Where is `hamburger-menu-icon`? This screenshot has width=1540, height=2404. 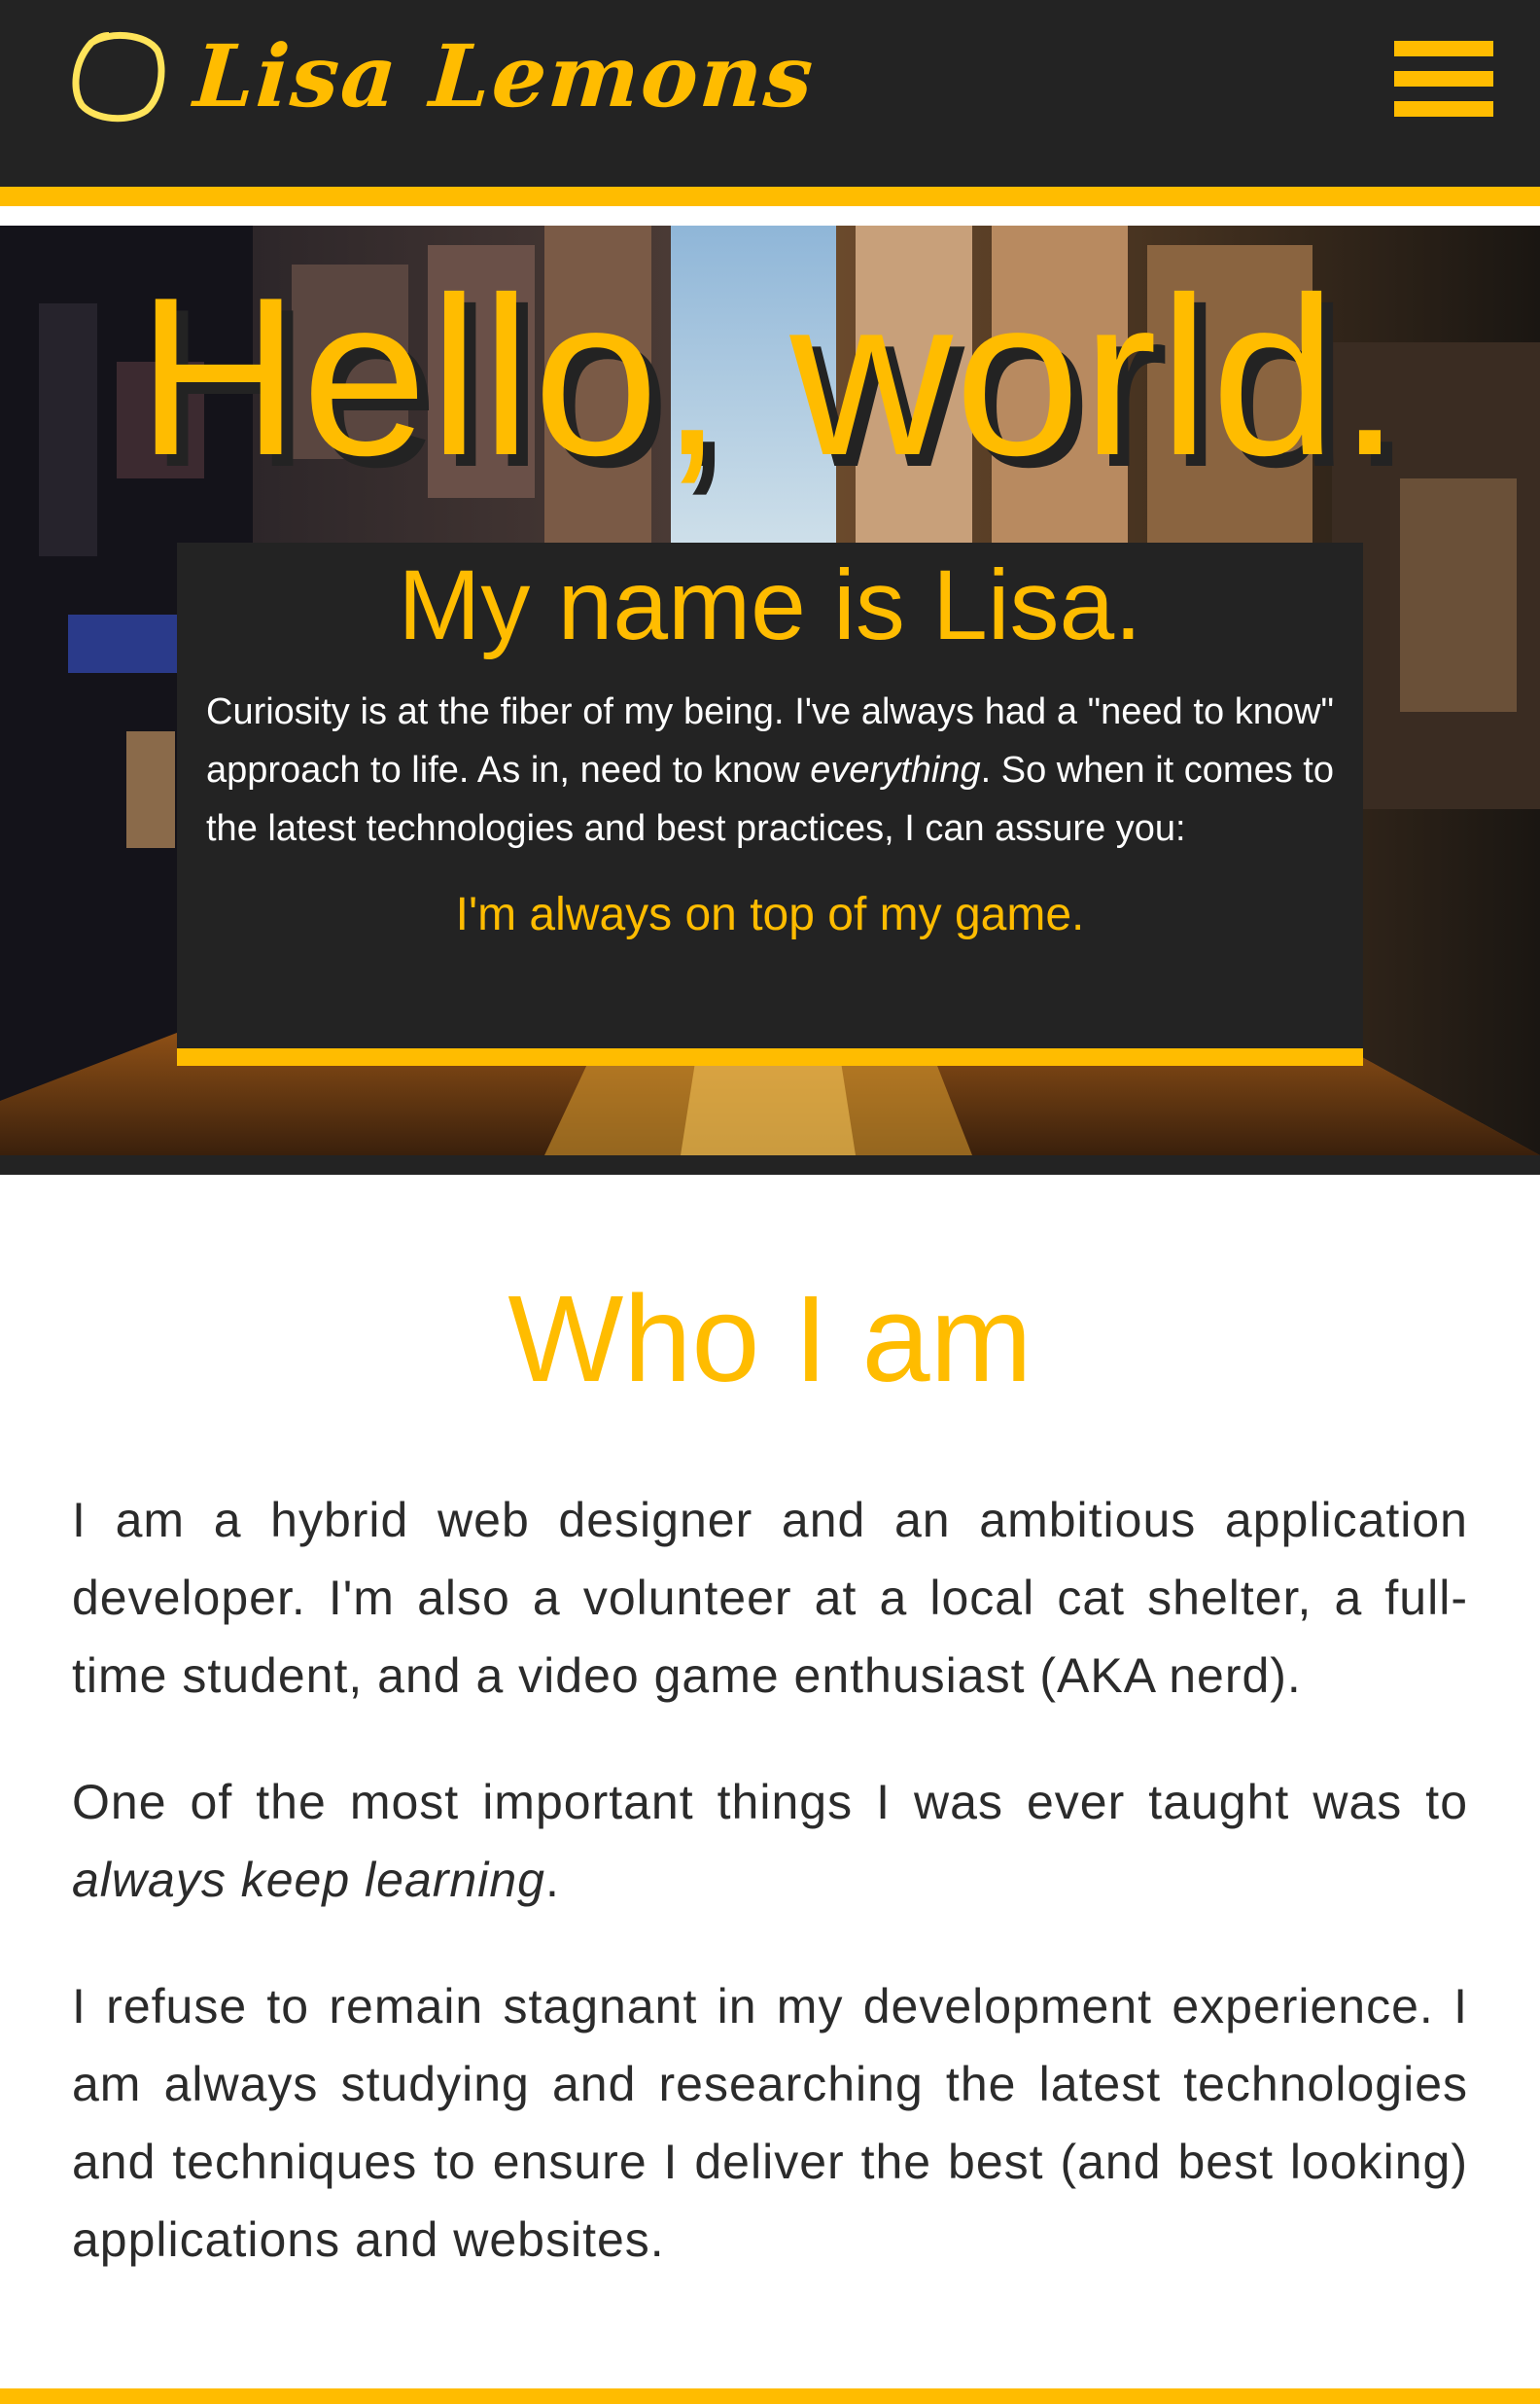
hamburger-menu-icon is located at coordinates (1443, 79).